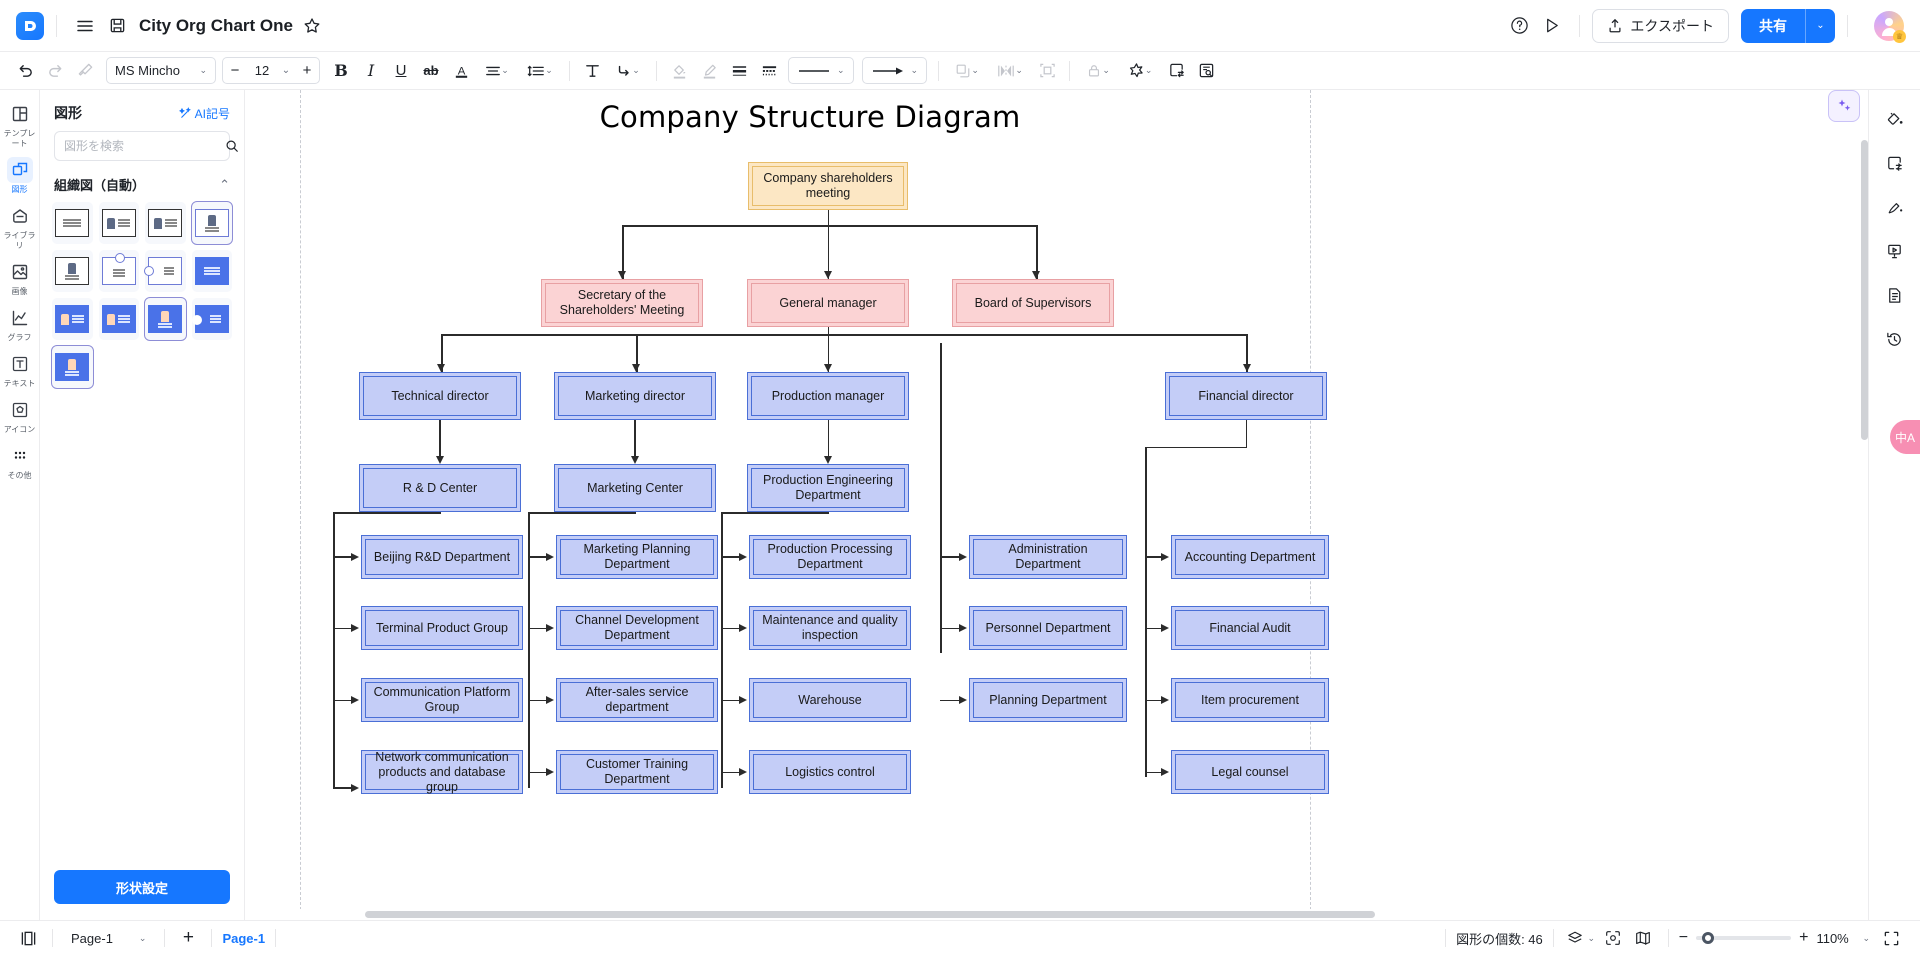  I want to click on present-icon, so click(1551, 26).